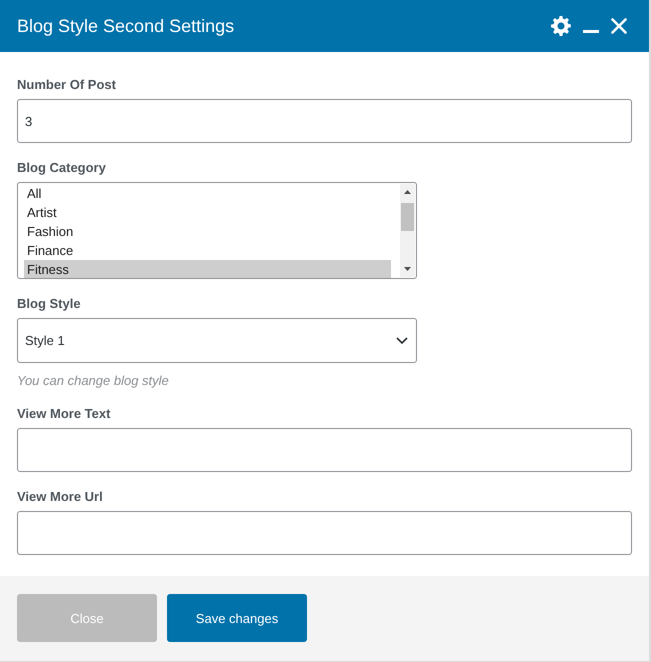 The height and width of the screenshot is (662, 651). What do you see at coordinates (66, 85) in the screenshot?
I see `field-label: Number Of Post` at bounding box center [66, 85].